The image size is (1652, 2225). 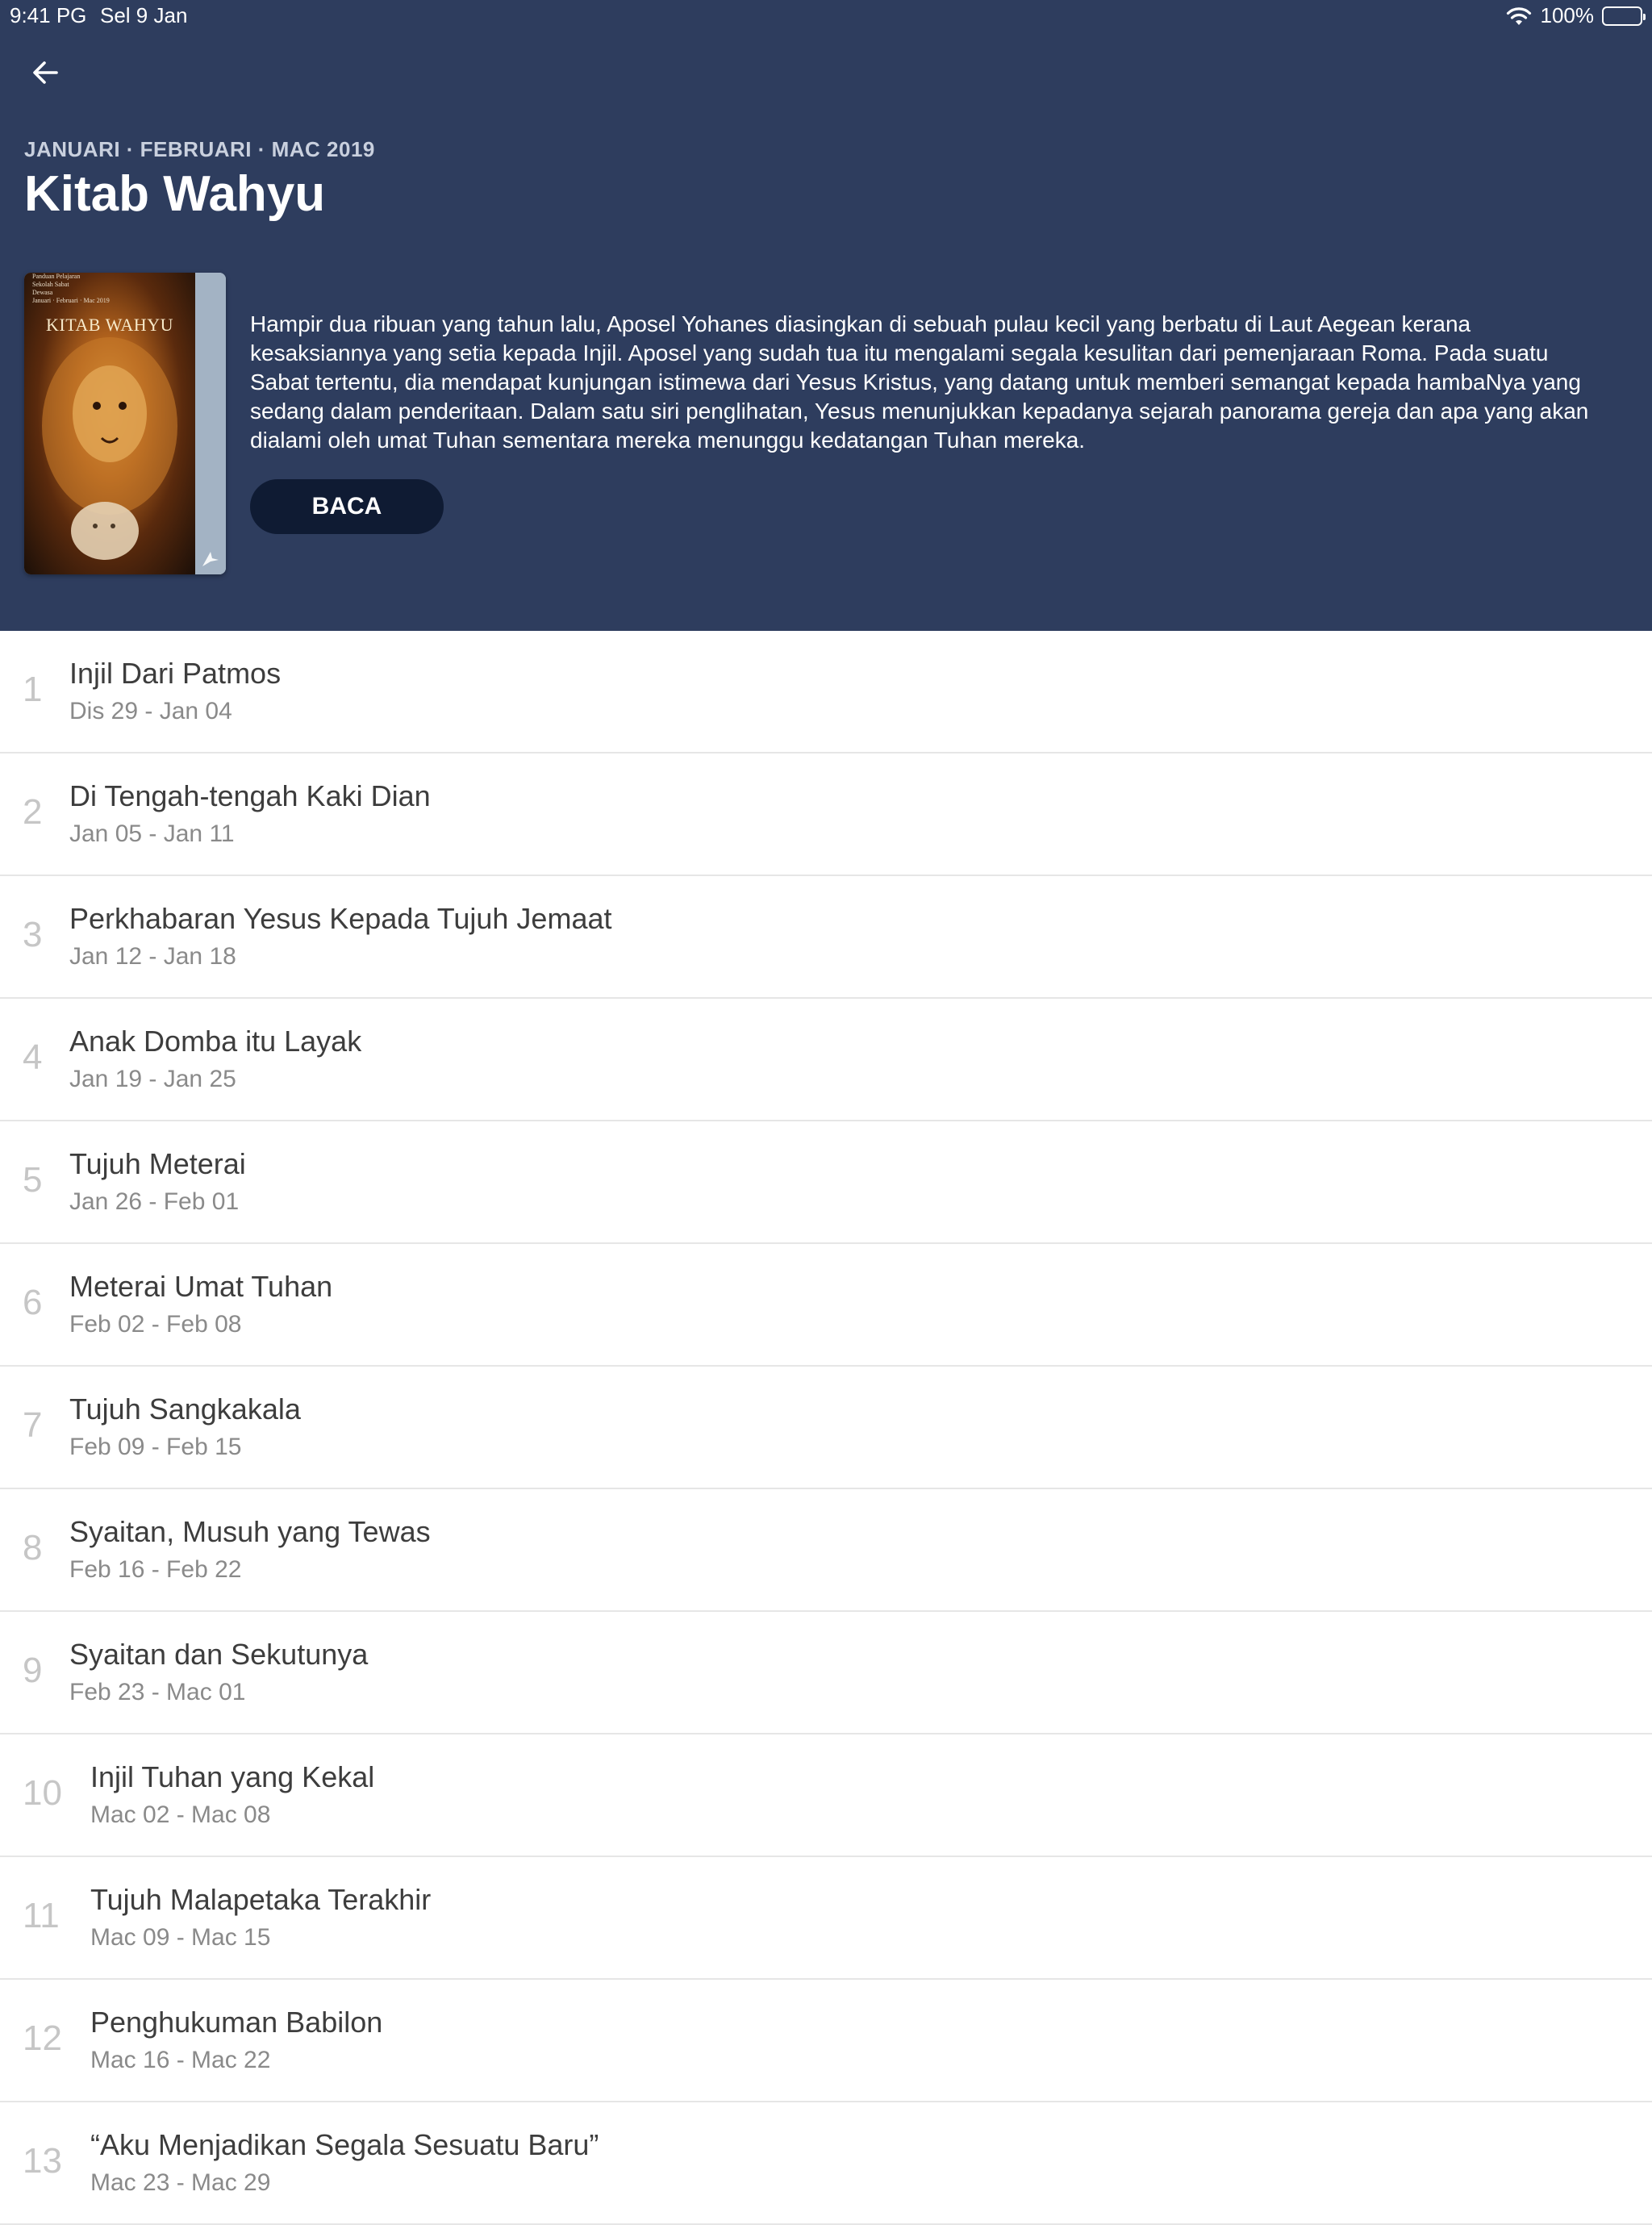 I want to click on status-right: 100%, so click(x=1575, y=15).